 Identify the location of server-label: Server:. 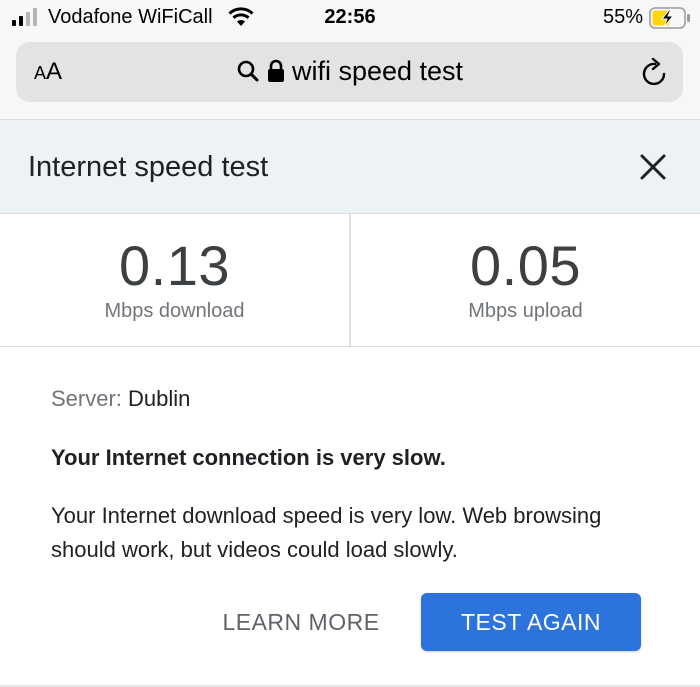
(86, 398).